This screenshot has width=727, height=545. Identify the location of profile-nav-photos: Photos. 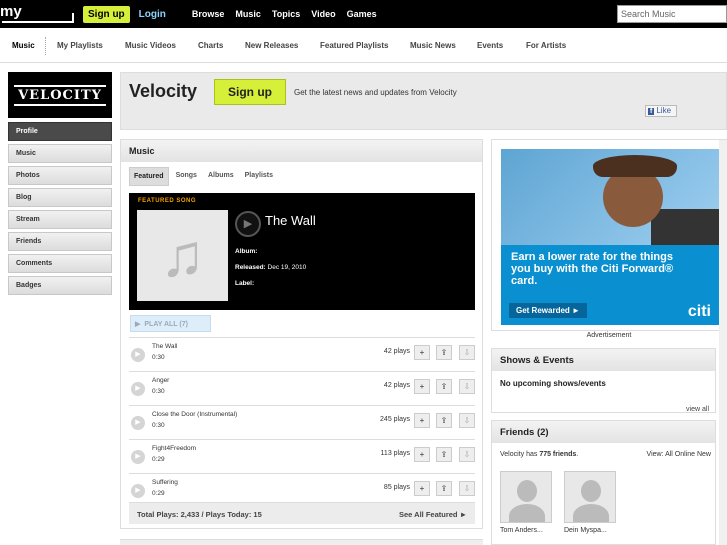
(60, 175).